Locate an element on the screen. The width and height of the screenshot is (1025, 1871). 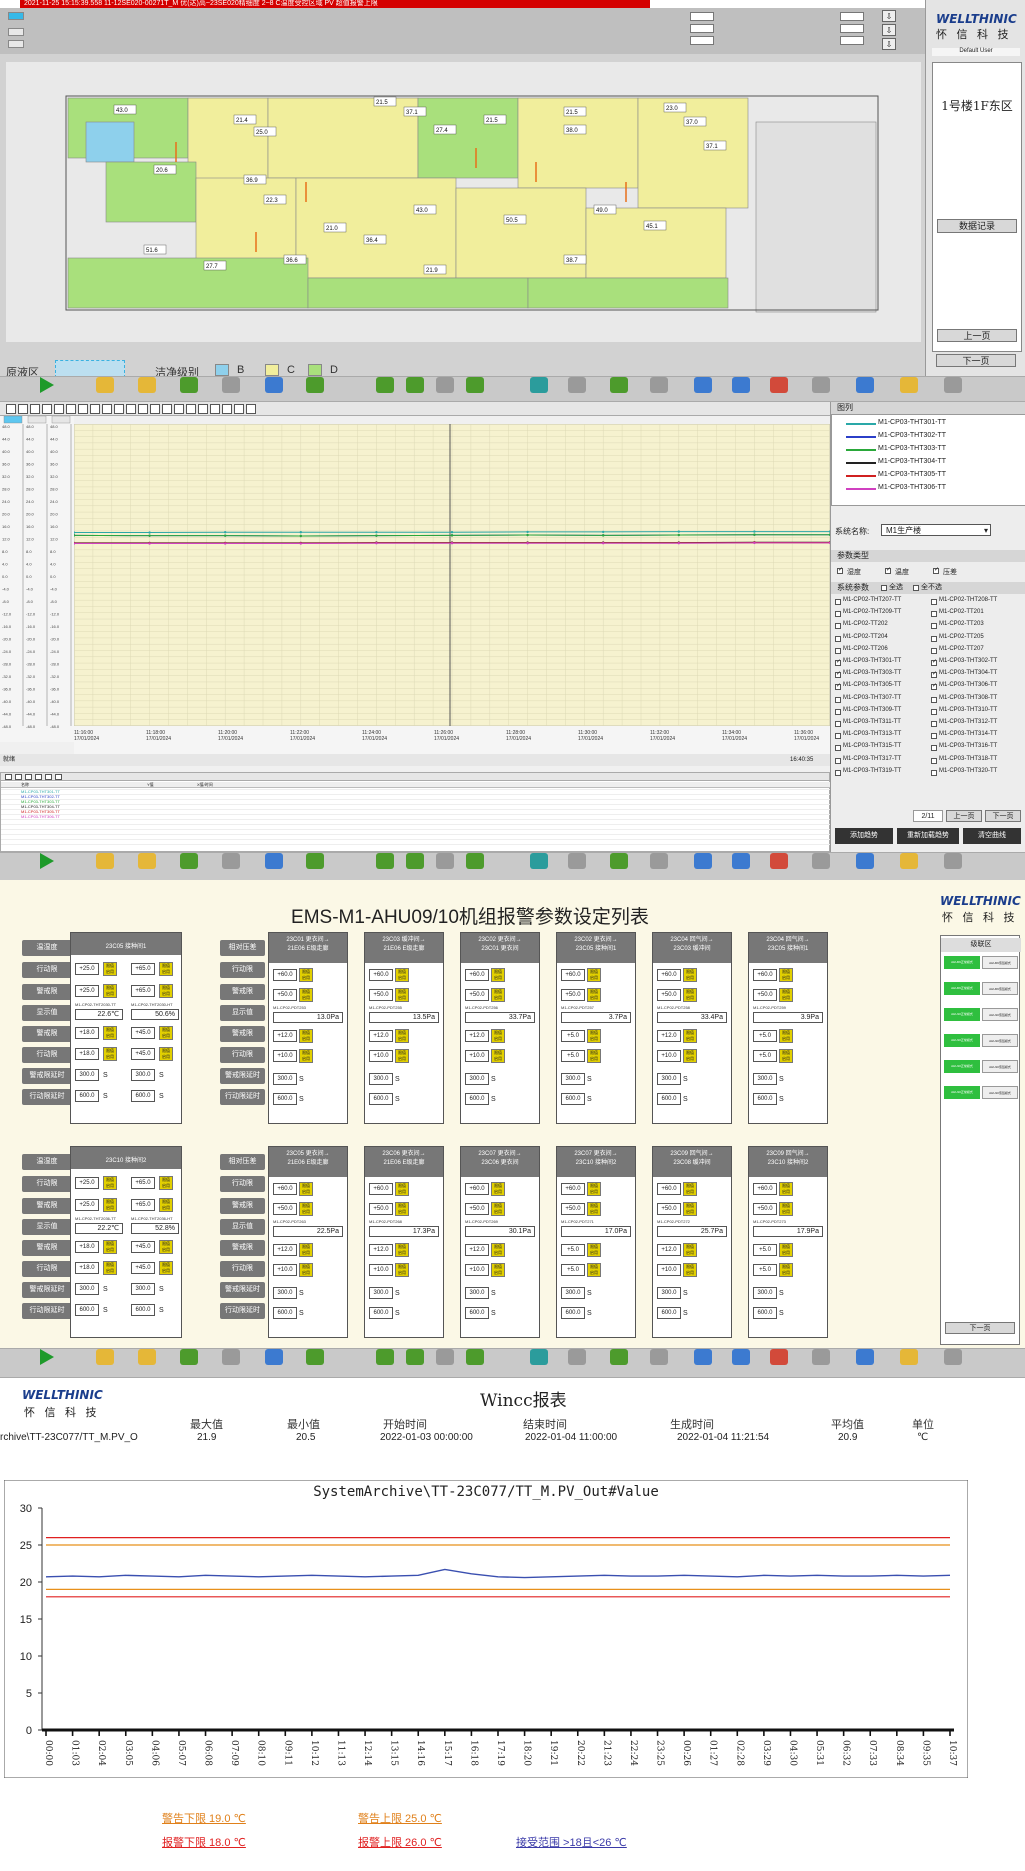
prev-page-button: 上一页 is located at coordinates (964, 816).